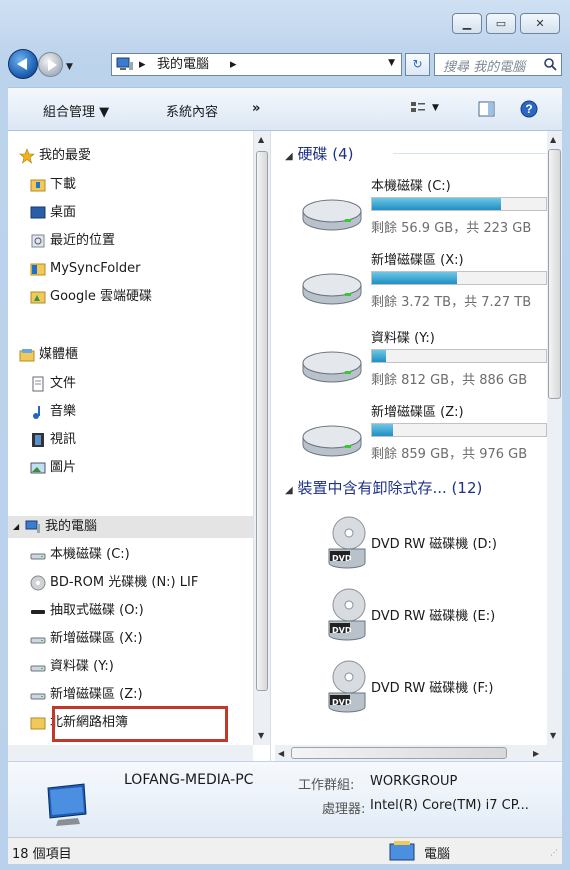 The image size is (570, 870). What do you see at coordinates (418, 623) in the screenshot?
I see `dvd-drive-tile: DVD DVD RW 磁碟機 (E:)` at bounding box center [418, 623].